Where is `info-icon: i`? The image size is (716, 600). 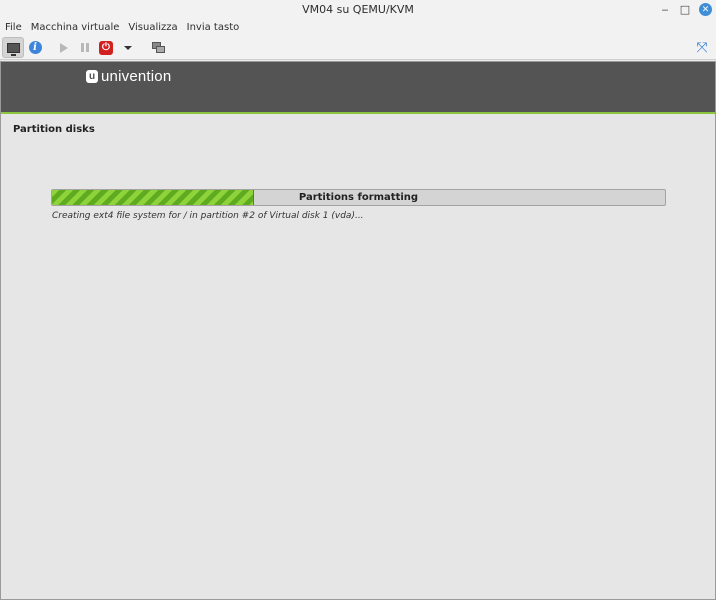 info-icon: i is located at coordinates (35, 47).